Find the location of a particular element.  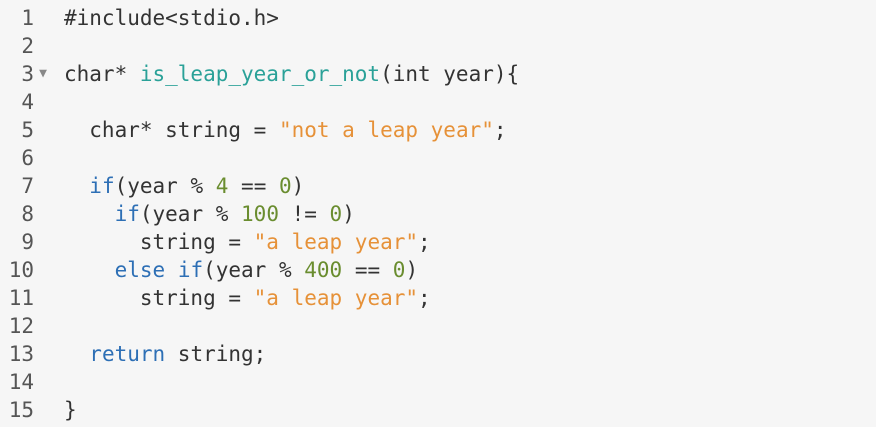

code-token: "not a leap year" is located at coordinates (386, 130).